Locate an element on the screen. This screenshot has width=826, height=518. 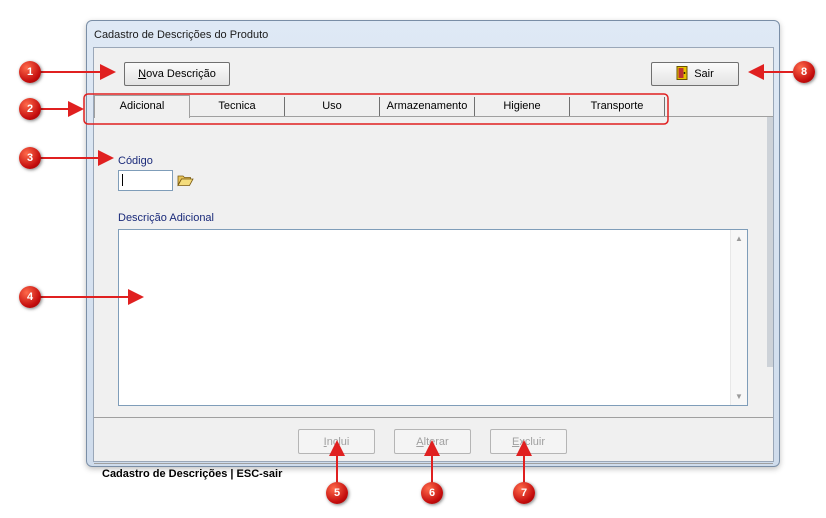
marker-4: 4 is located at coordinates (30, 297).